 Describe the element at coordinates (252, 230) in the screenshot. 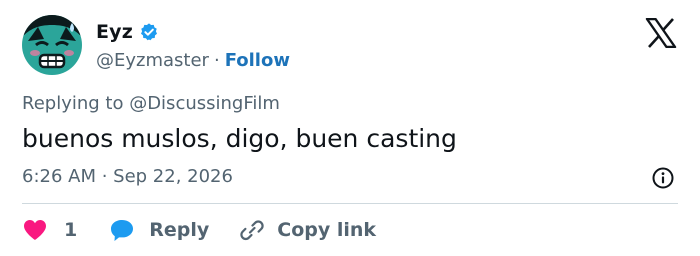

I see `link-icon` at that location.